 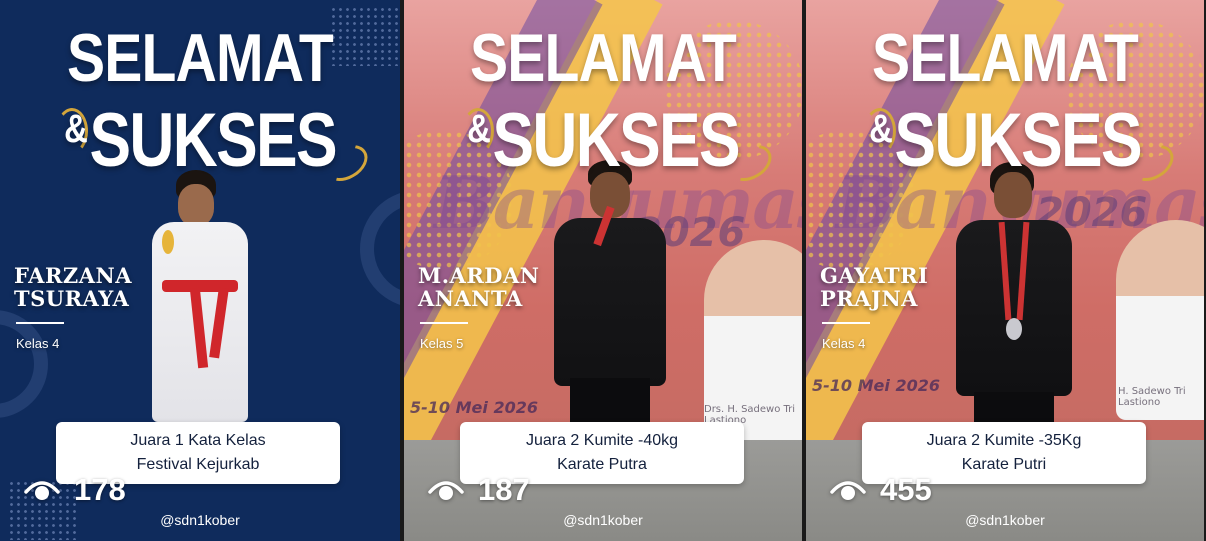 What do you see at coordinates (198, 464) in the screenshot?
I see `award-line2: Festival Kejurkab` at bounding box center [198, 464].